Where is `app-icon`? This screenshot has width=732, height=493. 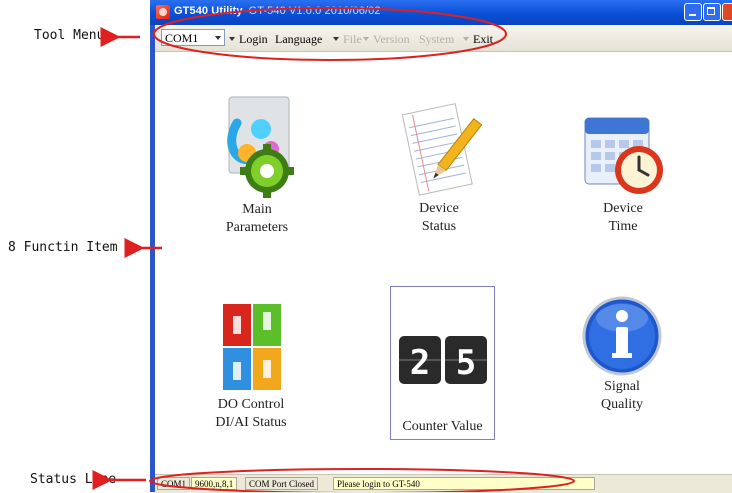 app-icon is located at coordinates (163, 12).